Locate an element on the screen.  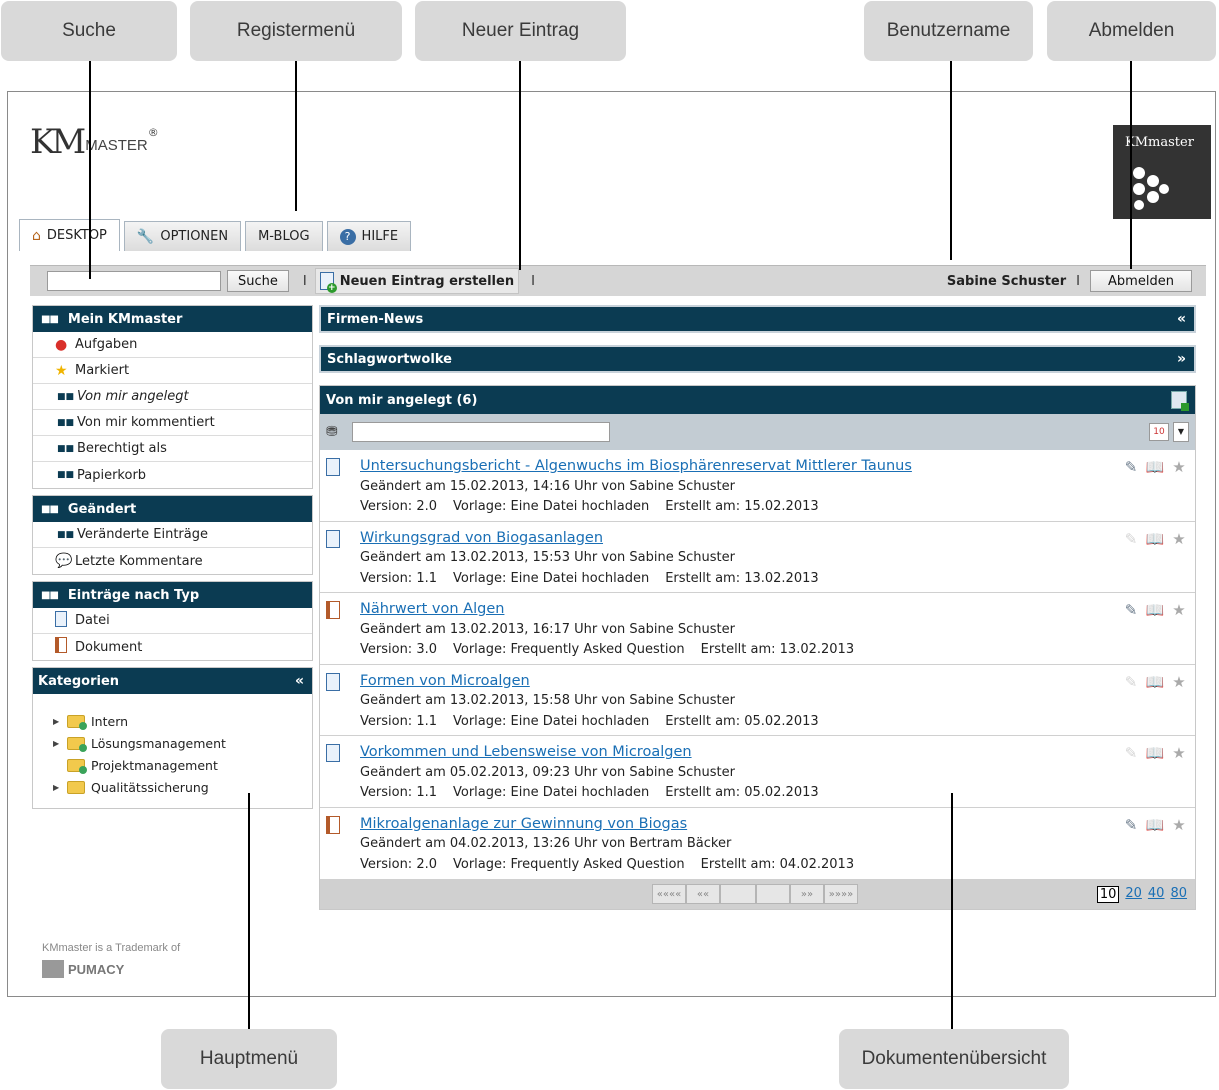
menu-item-letzte-kommentare: 💬 Letzte Kommentare is located at coordinates (172, 561).